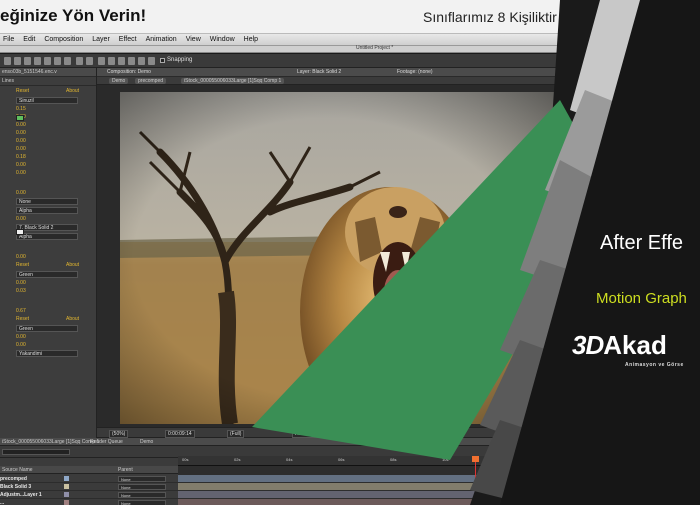  Describe the element at coordinates (37, 61) in the screenshot. I see `zoom-tool-icon` at that location.